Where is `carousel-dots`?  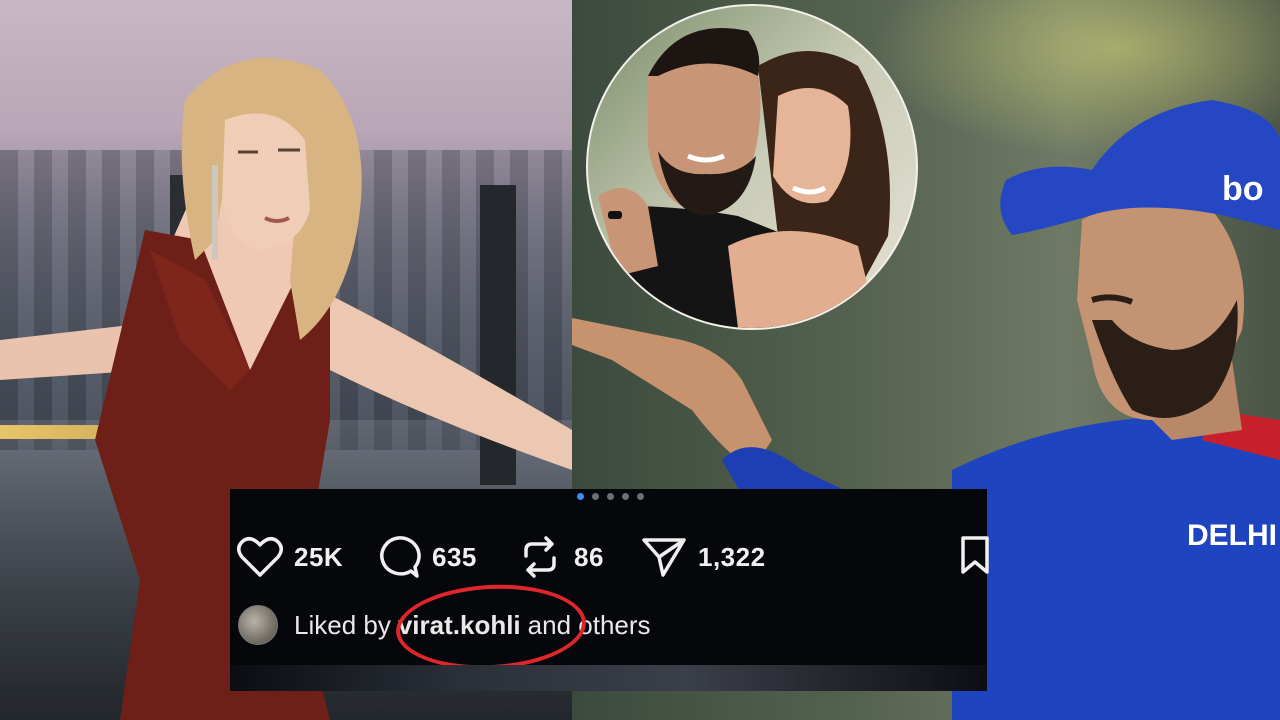
carousel-dots is located at coordinates (610, 496).